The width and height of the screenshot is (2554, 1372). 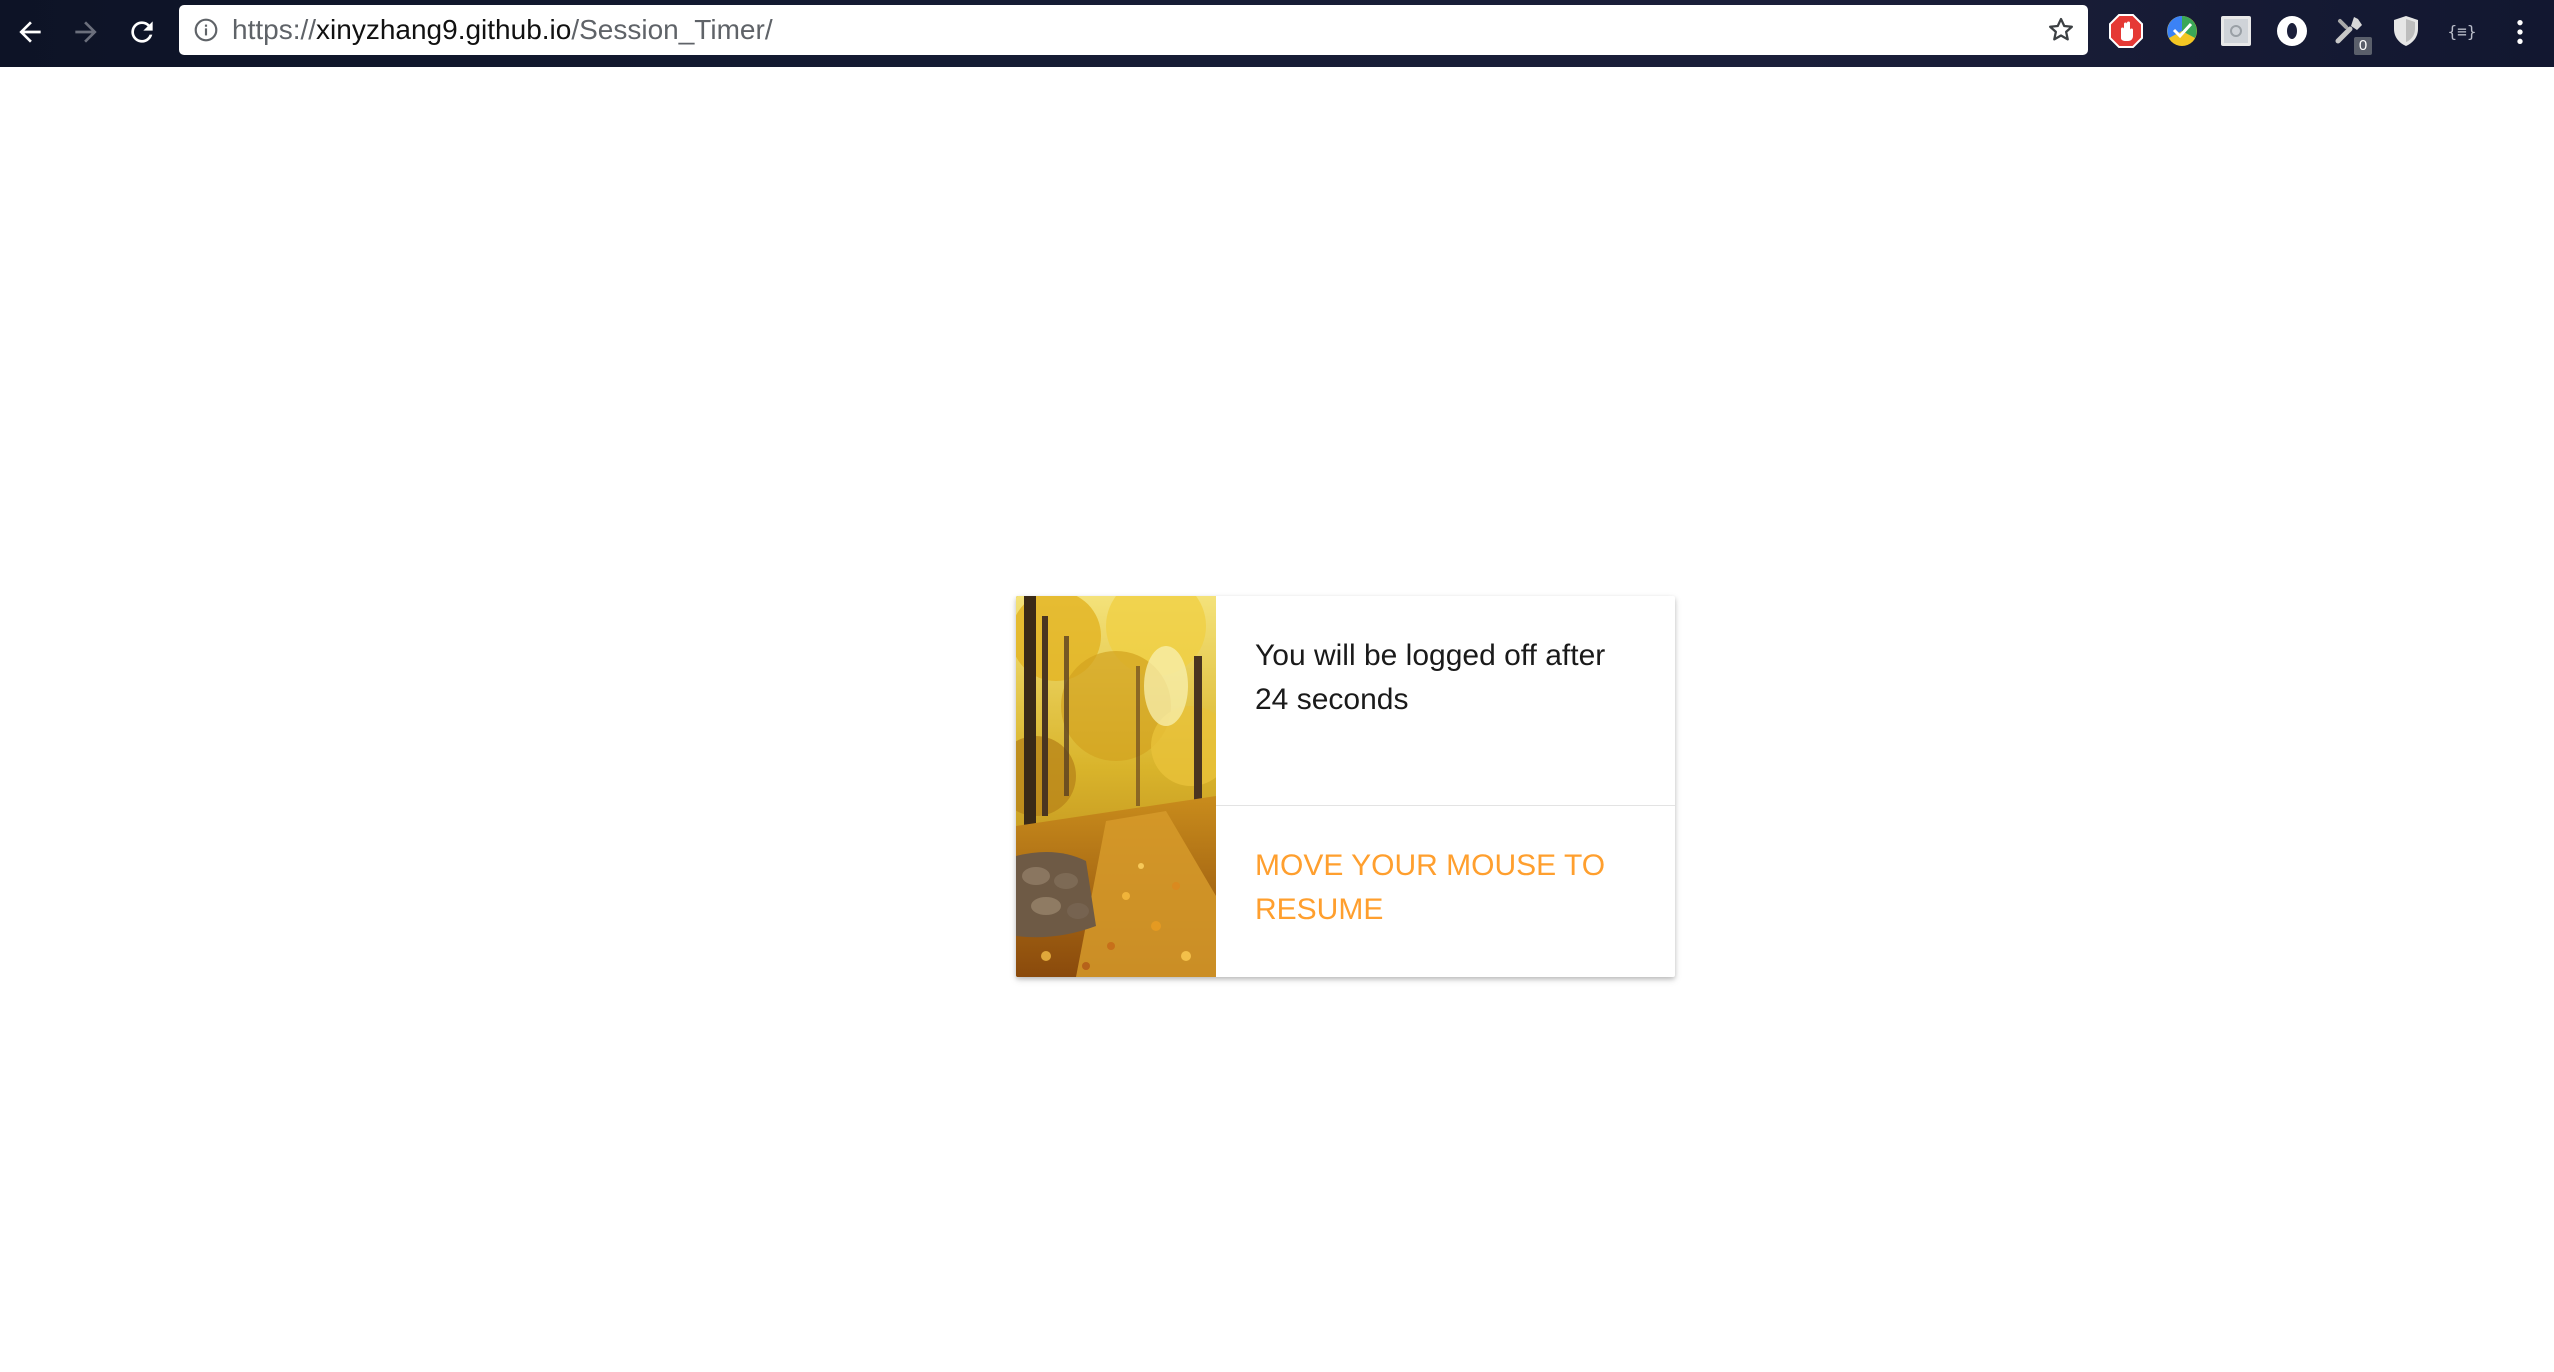 I want to click on back-button, so click(x=30, y=32).